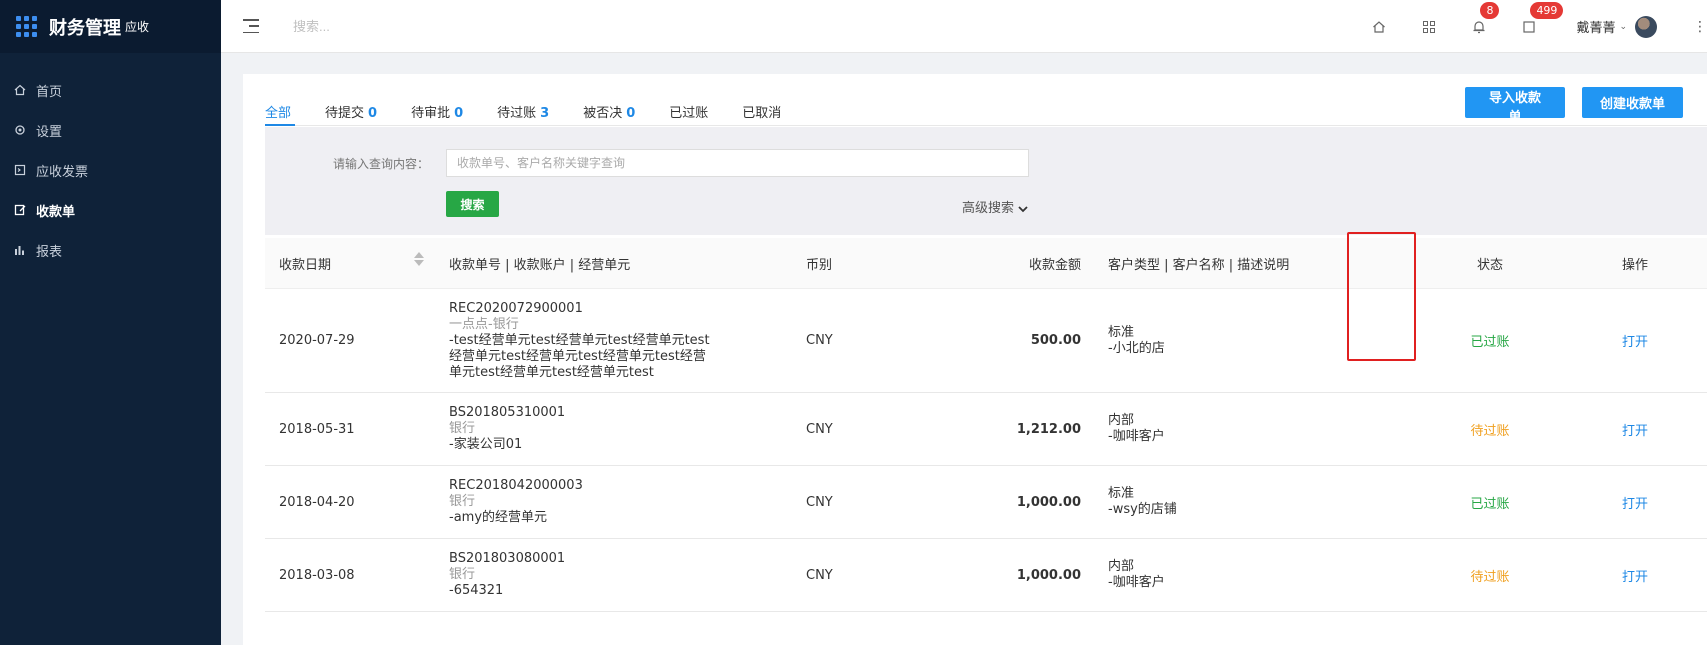 This screenshot has height=645, width=1707. Describe the element at coordinates (56, 212) in the screenshot. I see `sidebar-item-label: 收款单` at that location.